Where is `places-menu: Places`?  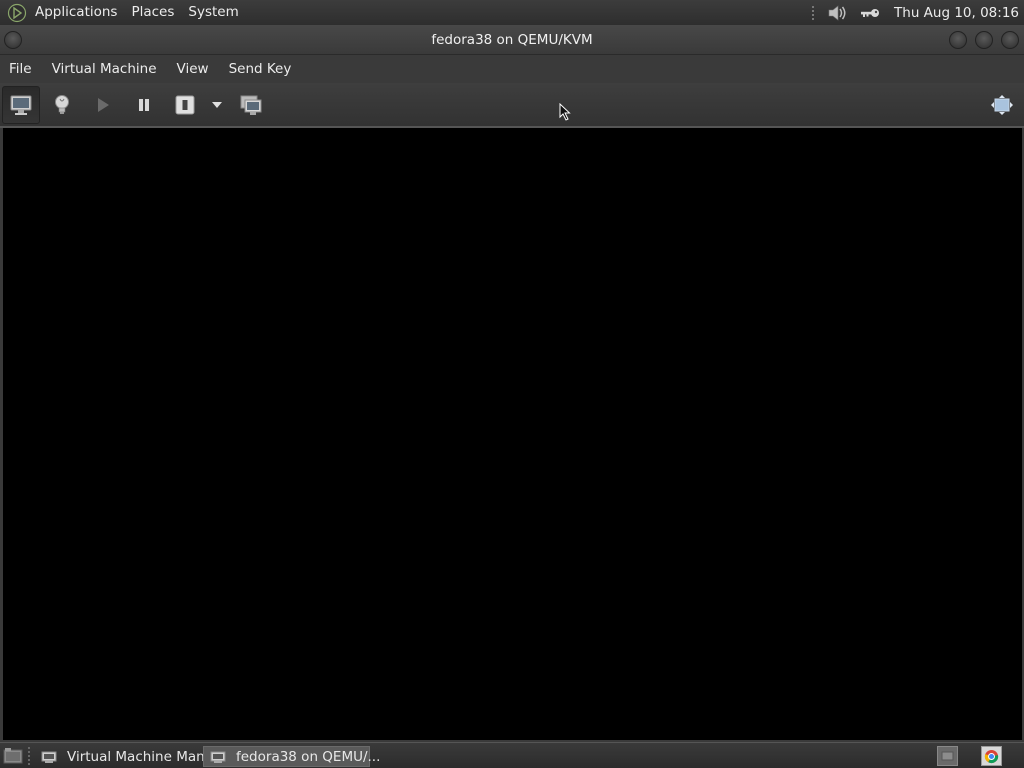
places-menu: Places is located at coordinates (152, 12).